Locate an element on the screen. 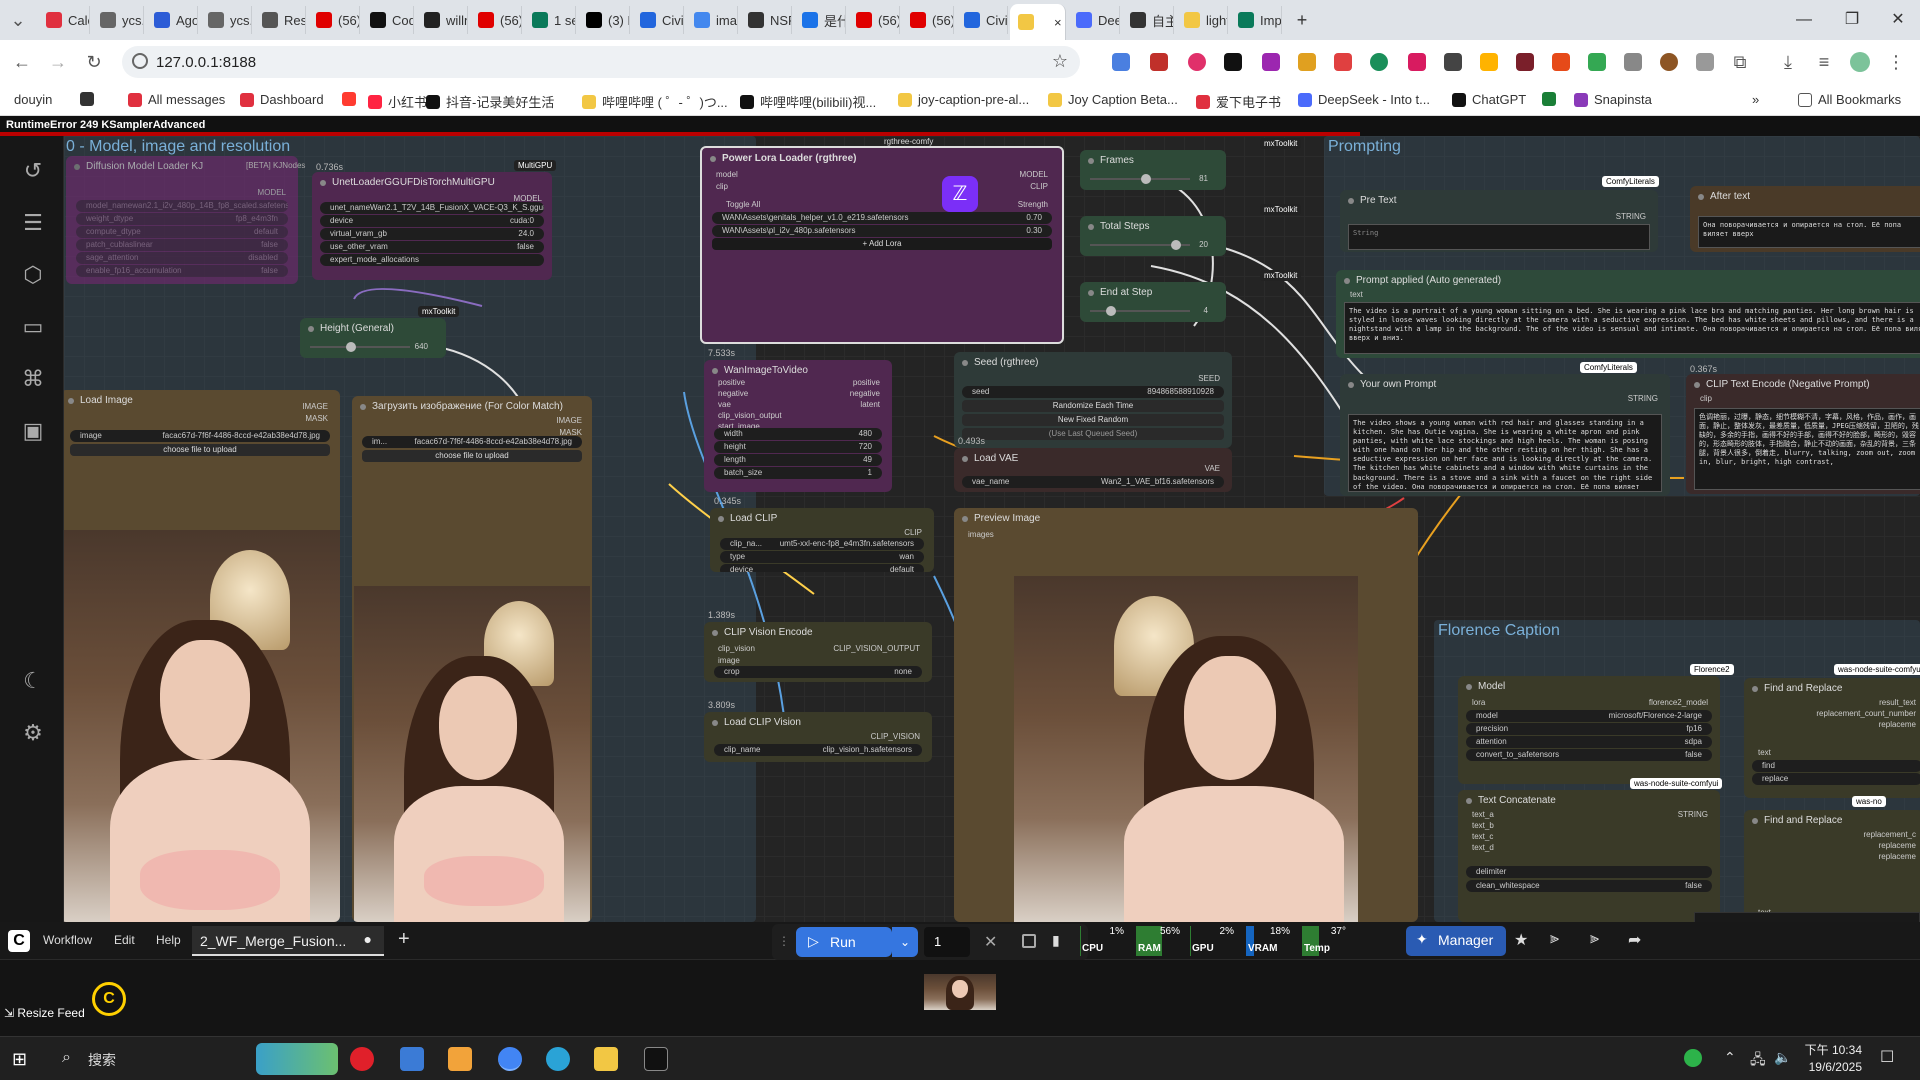  input-slot: negative is located at coordinates (733, 393).